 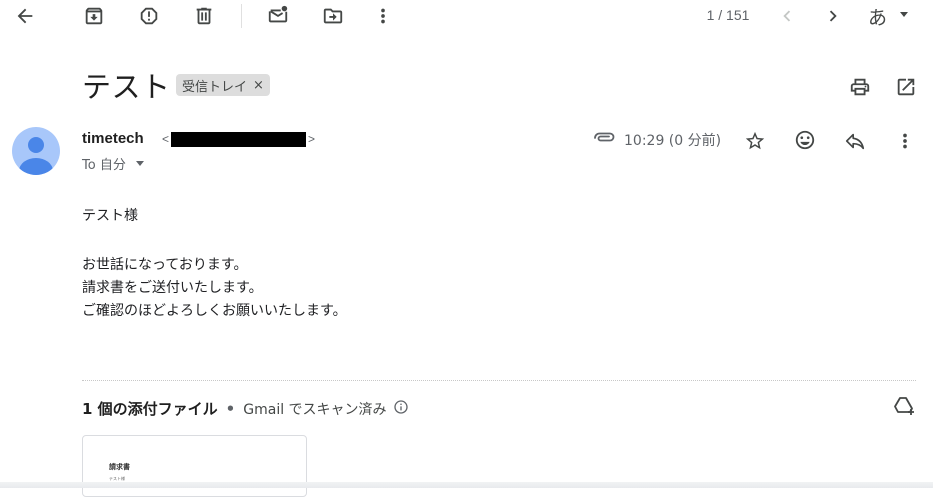 What do you see at coordinates (673, 141) in the screenshot?
I see `message-time: 10:29 (0 分前)` at bounding box center [673, 141].